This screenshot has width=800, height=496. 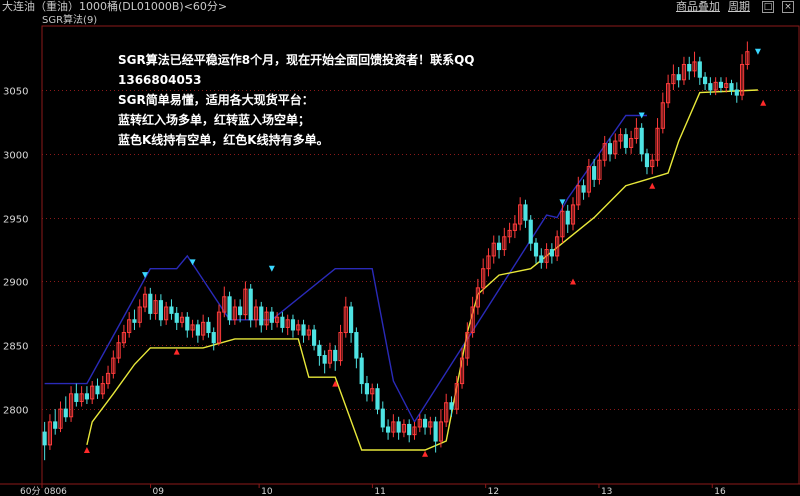 I want to click on annotation-line: SGR简单易懂，适用各大现货平台：, so click(x=216, y=100).